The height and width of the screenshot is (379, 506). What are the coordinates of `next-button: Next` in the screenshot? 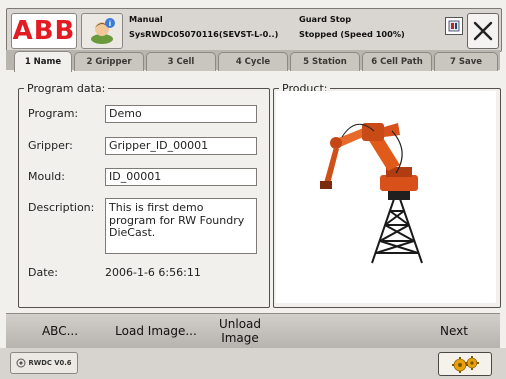 It's located at (454, 331).